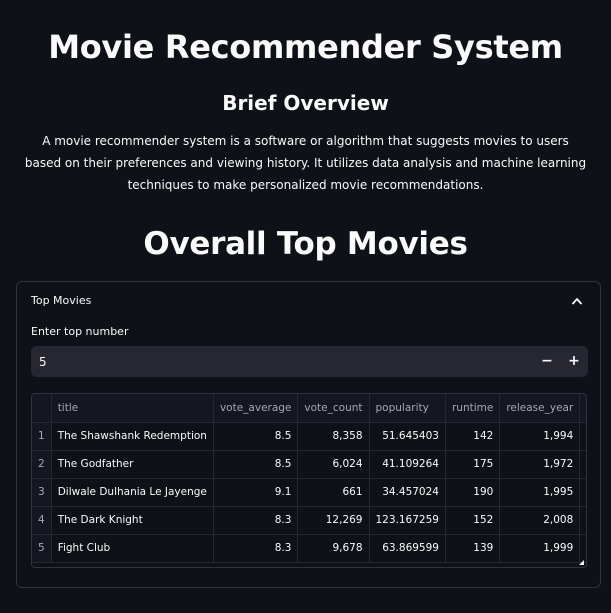  What do you see at coordinates (540, 520) in the screenshot?
I see `table-cell: 2,008` at bounding box center [540, 520].